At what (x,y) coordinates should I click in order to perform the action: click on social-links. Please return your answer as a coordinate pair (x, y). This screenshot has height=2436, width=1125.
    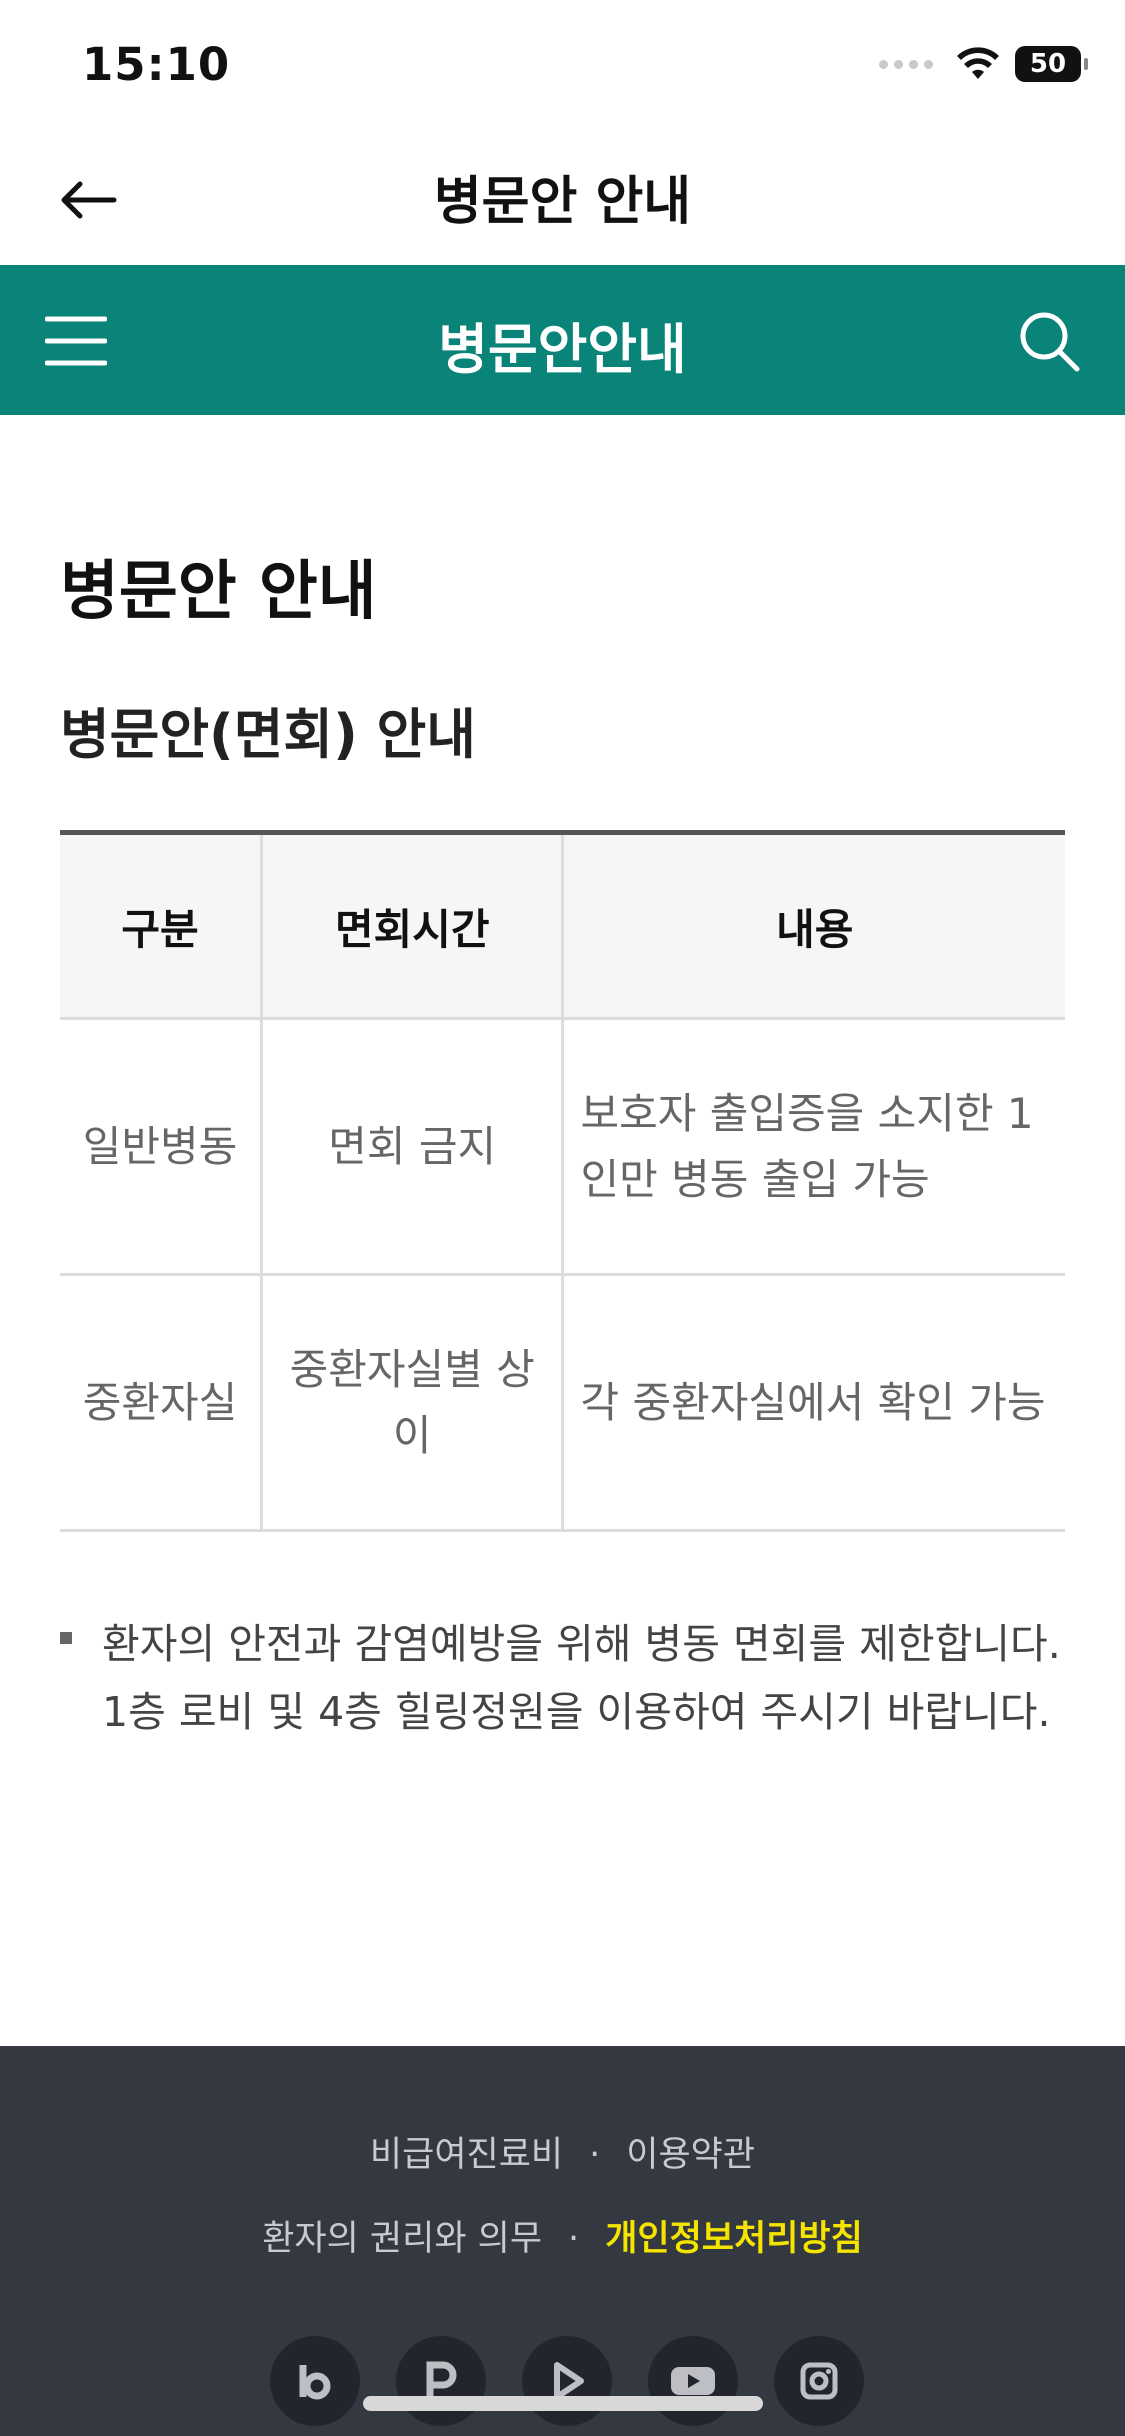
    Looking at the image, I should click on (567, 2381).